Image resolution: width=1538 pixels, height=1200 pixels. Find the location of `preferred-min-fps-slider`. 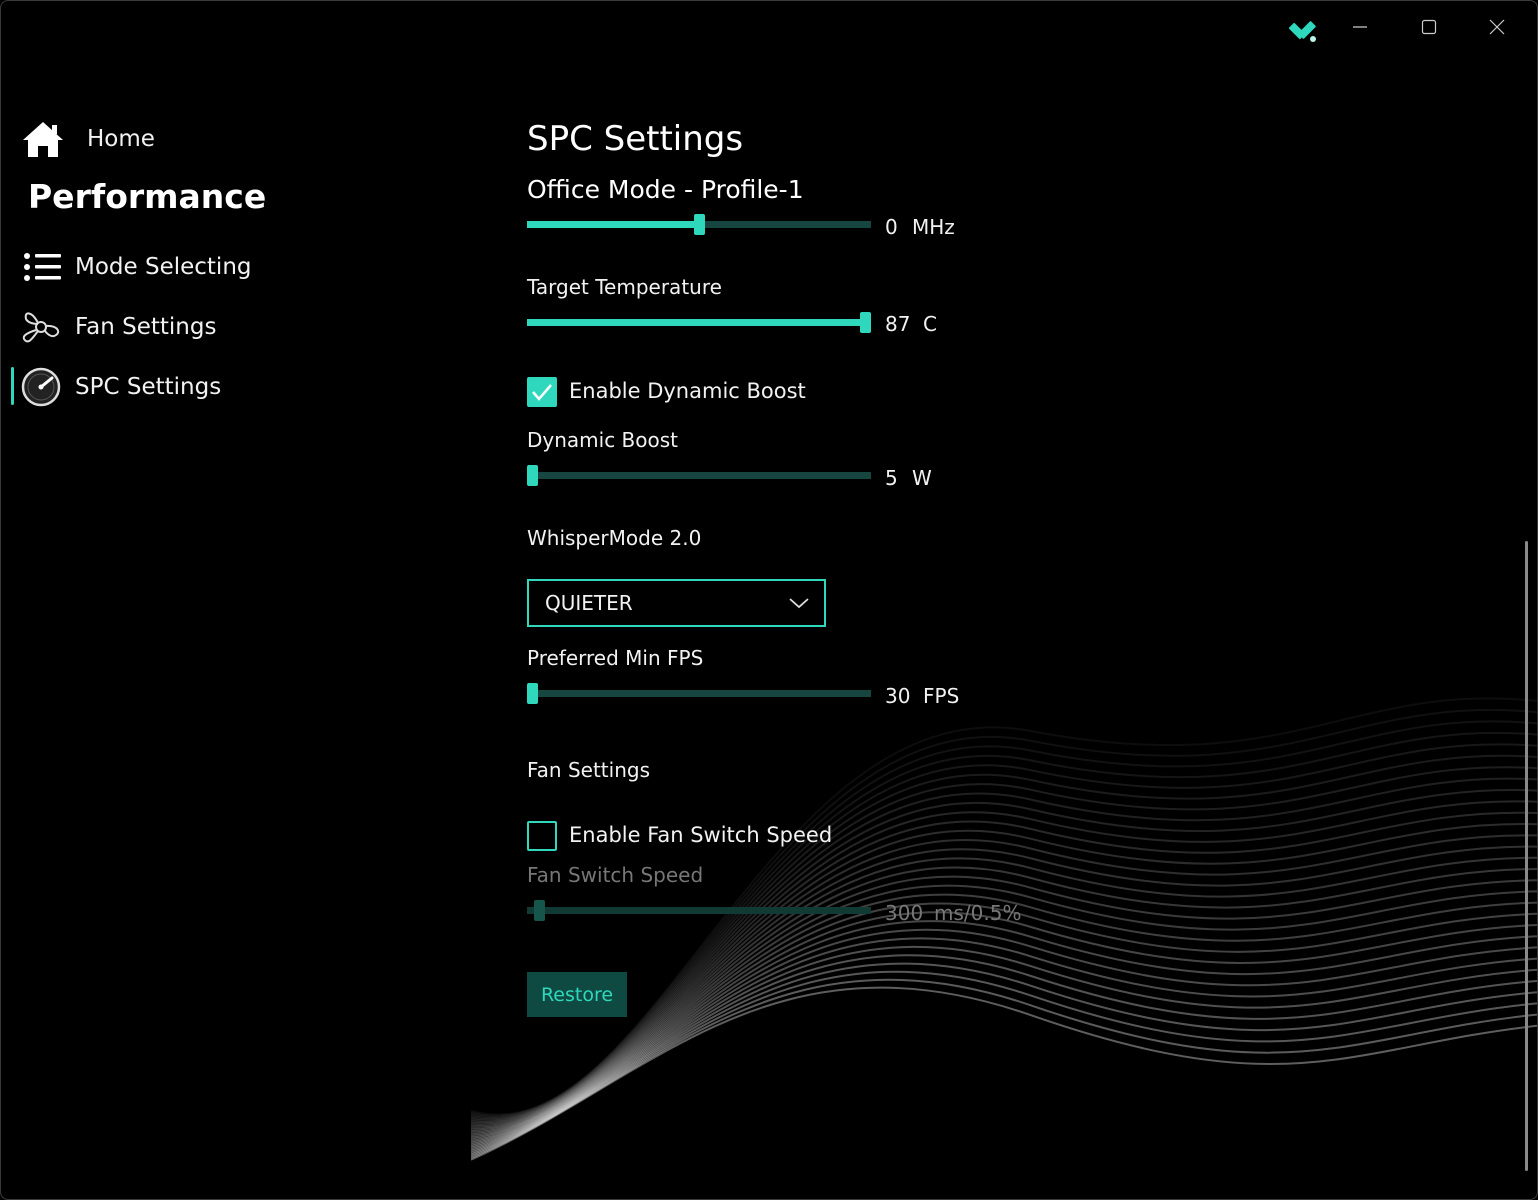

preferred-min-fps-slider is located at coordinates (699, 694).